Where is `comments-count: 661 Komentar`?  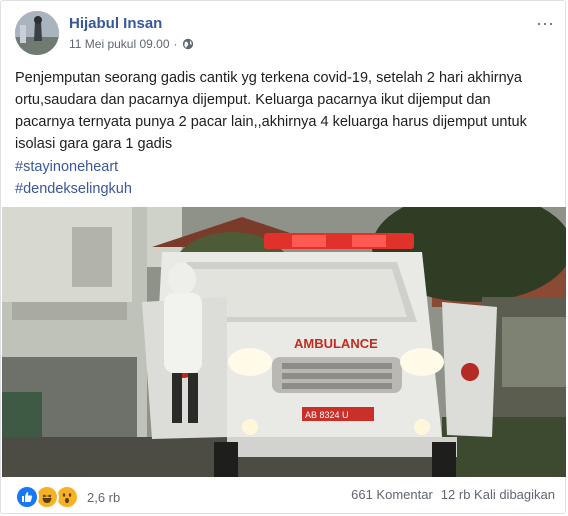
comments-count: 661 Komentar is located at coordinates (392, 494).